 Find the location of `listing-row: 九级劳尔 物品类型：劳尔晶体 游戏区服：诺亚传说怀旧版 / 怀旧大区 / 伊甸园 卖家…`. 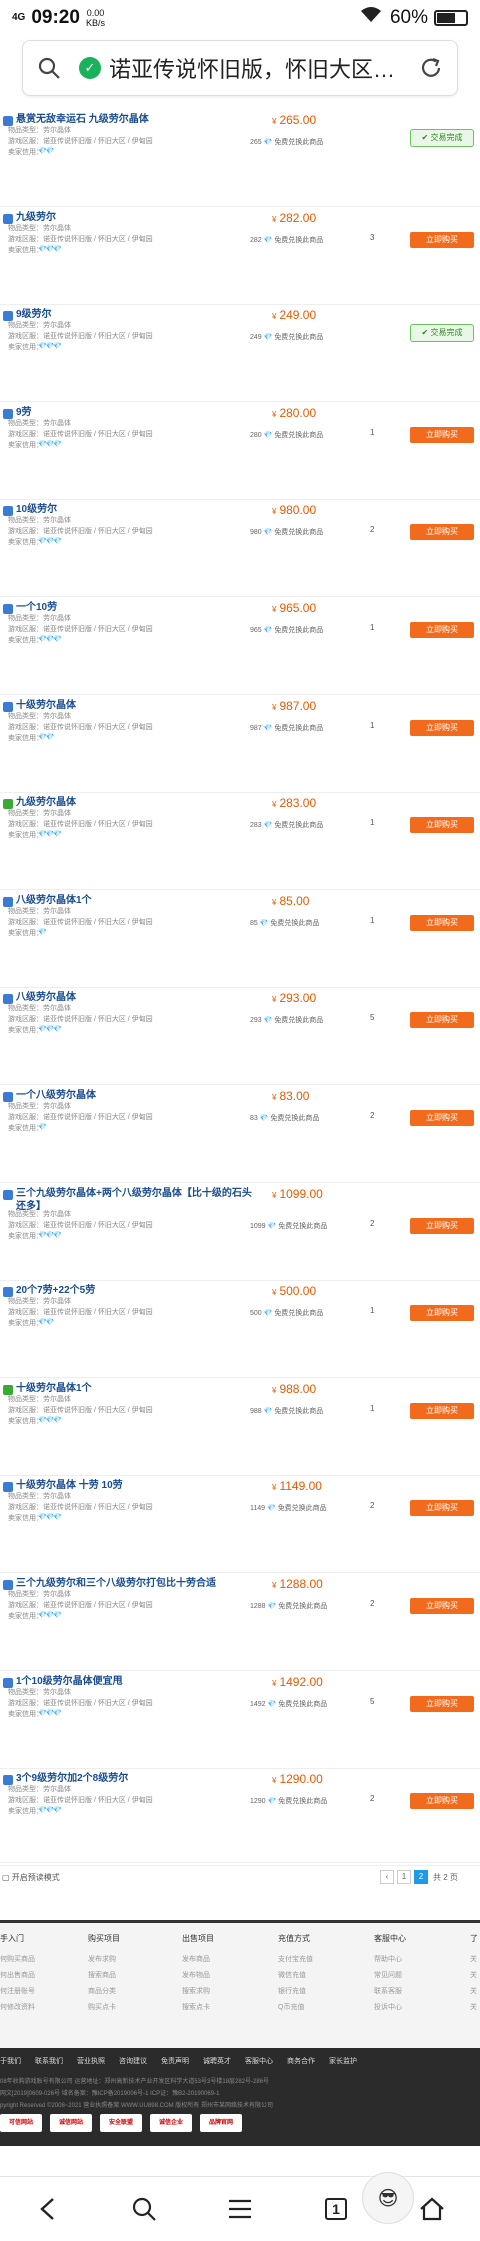

listing-row: 九级劳尔 物品类型：劳尔晶体 游戏区服：诺亚传说怀旧版 / 怀旧大区 / 伊甸园 卖家… is located at coordinates (240, 256).